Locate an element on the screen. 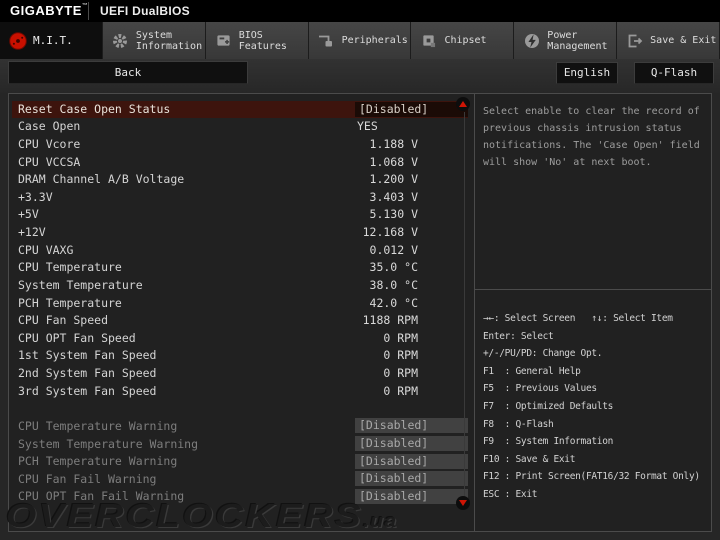 The height and width of the screenshot is (540, 720). legend-line: F5 : Previous Values is located at coordinates (540, 389).